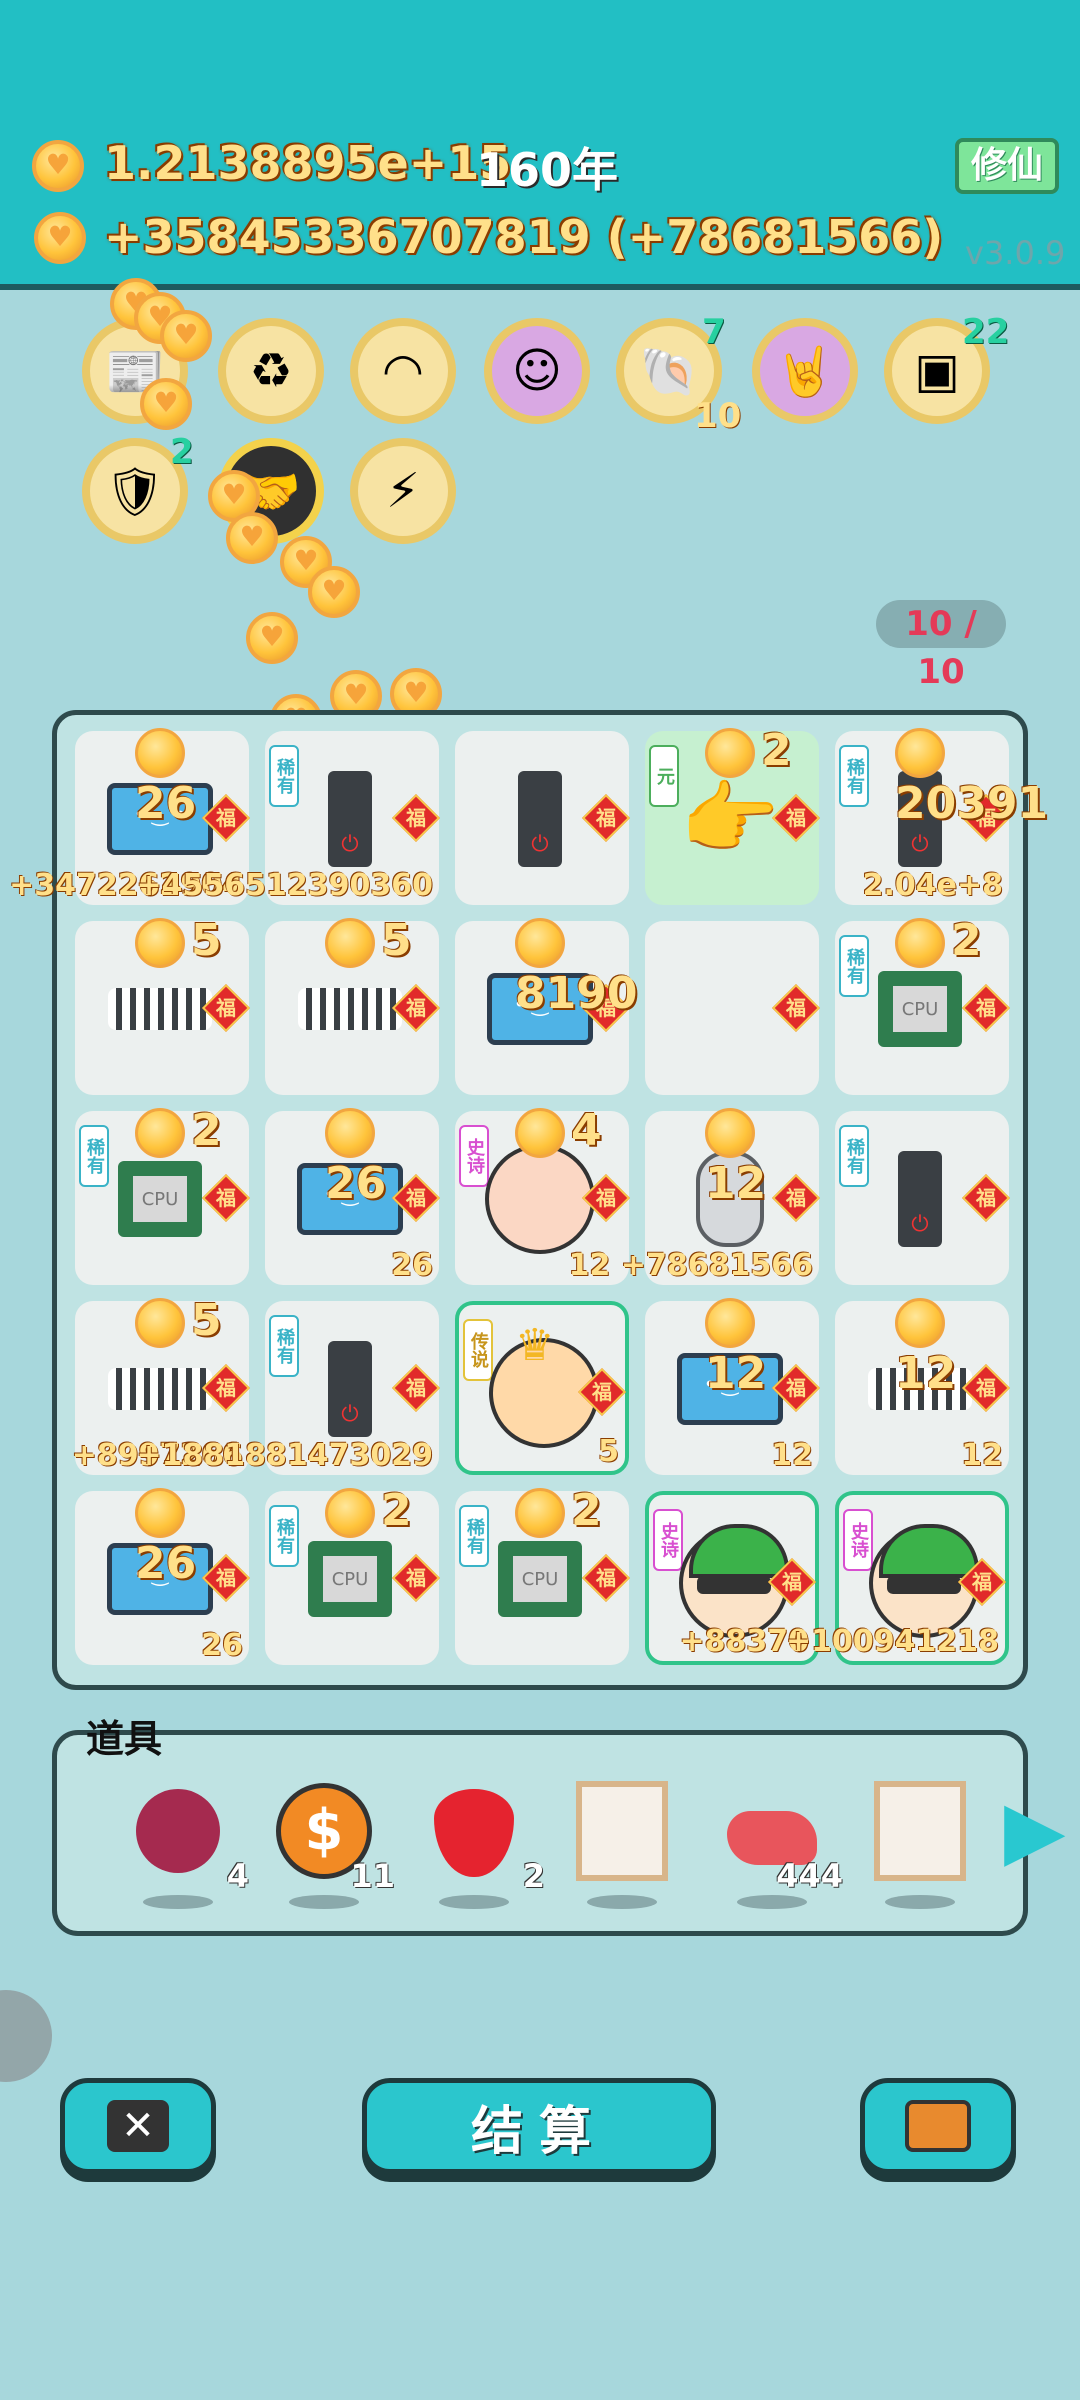 Image resolution: width=1080 pixels, height=2400 pixels. I want to click on board-cell: 史诗福 +100941218, so click(897, 1578).